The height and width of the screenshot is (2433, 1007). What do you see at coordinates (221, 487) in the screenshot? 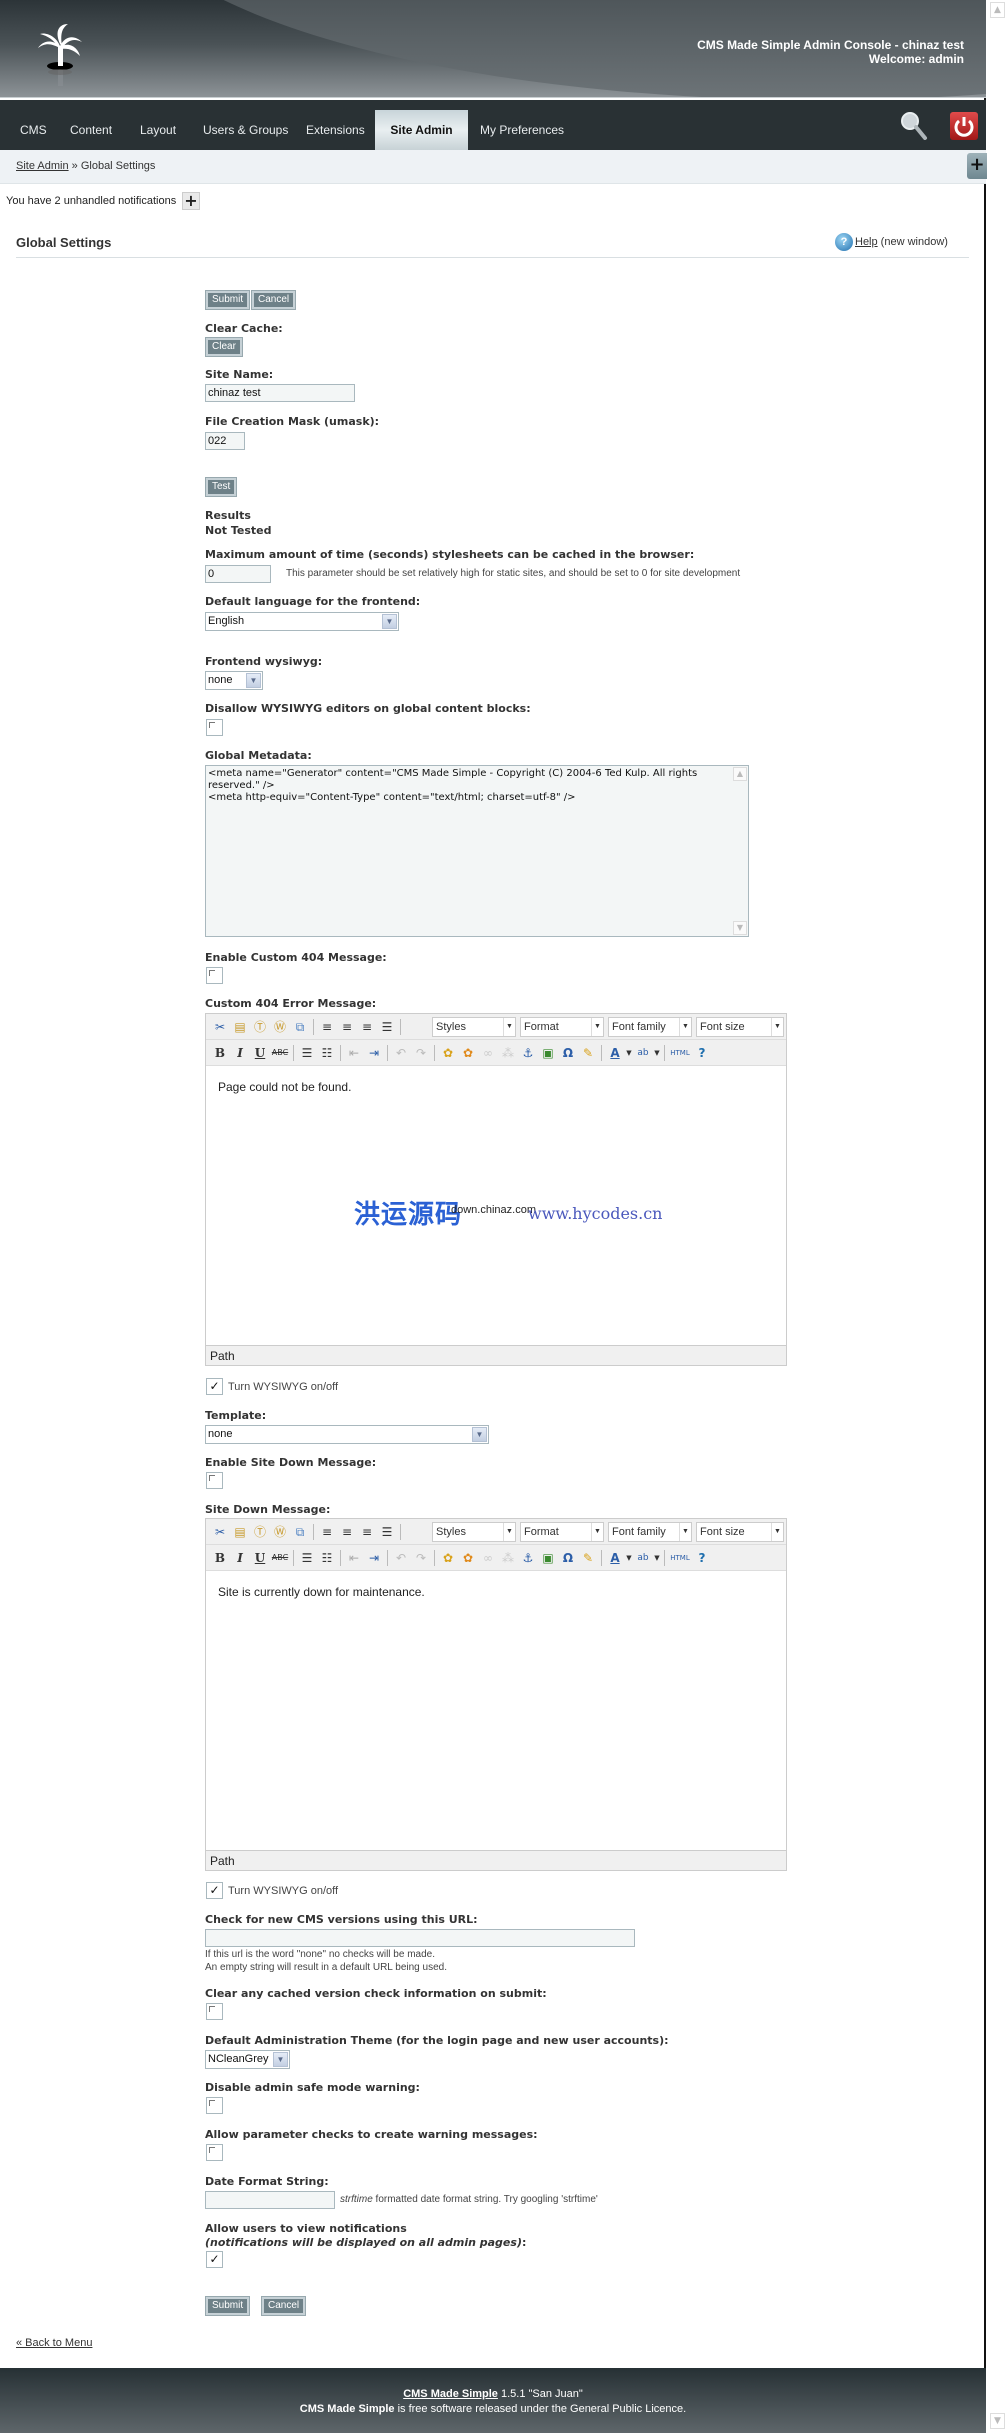
I see `test-button: Test` at bounding box center [221, 487].